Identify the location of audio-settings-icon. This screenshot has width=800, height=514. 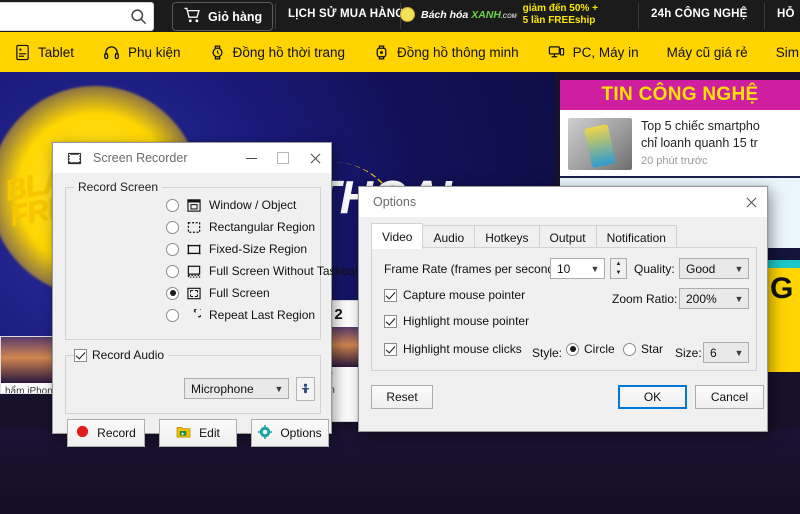
(305, 389).